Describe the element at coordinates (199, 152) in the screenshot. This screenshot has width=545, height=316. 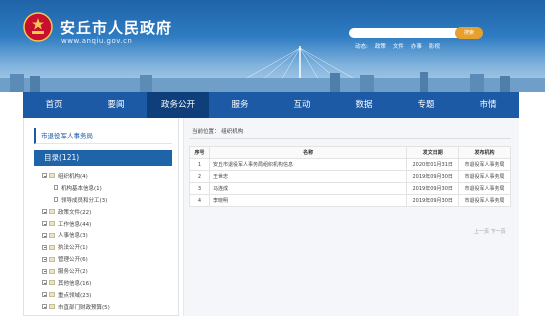
I see `column-header-index: 序号` at that location.